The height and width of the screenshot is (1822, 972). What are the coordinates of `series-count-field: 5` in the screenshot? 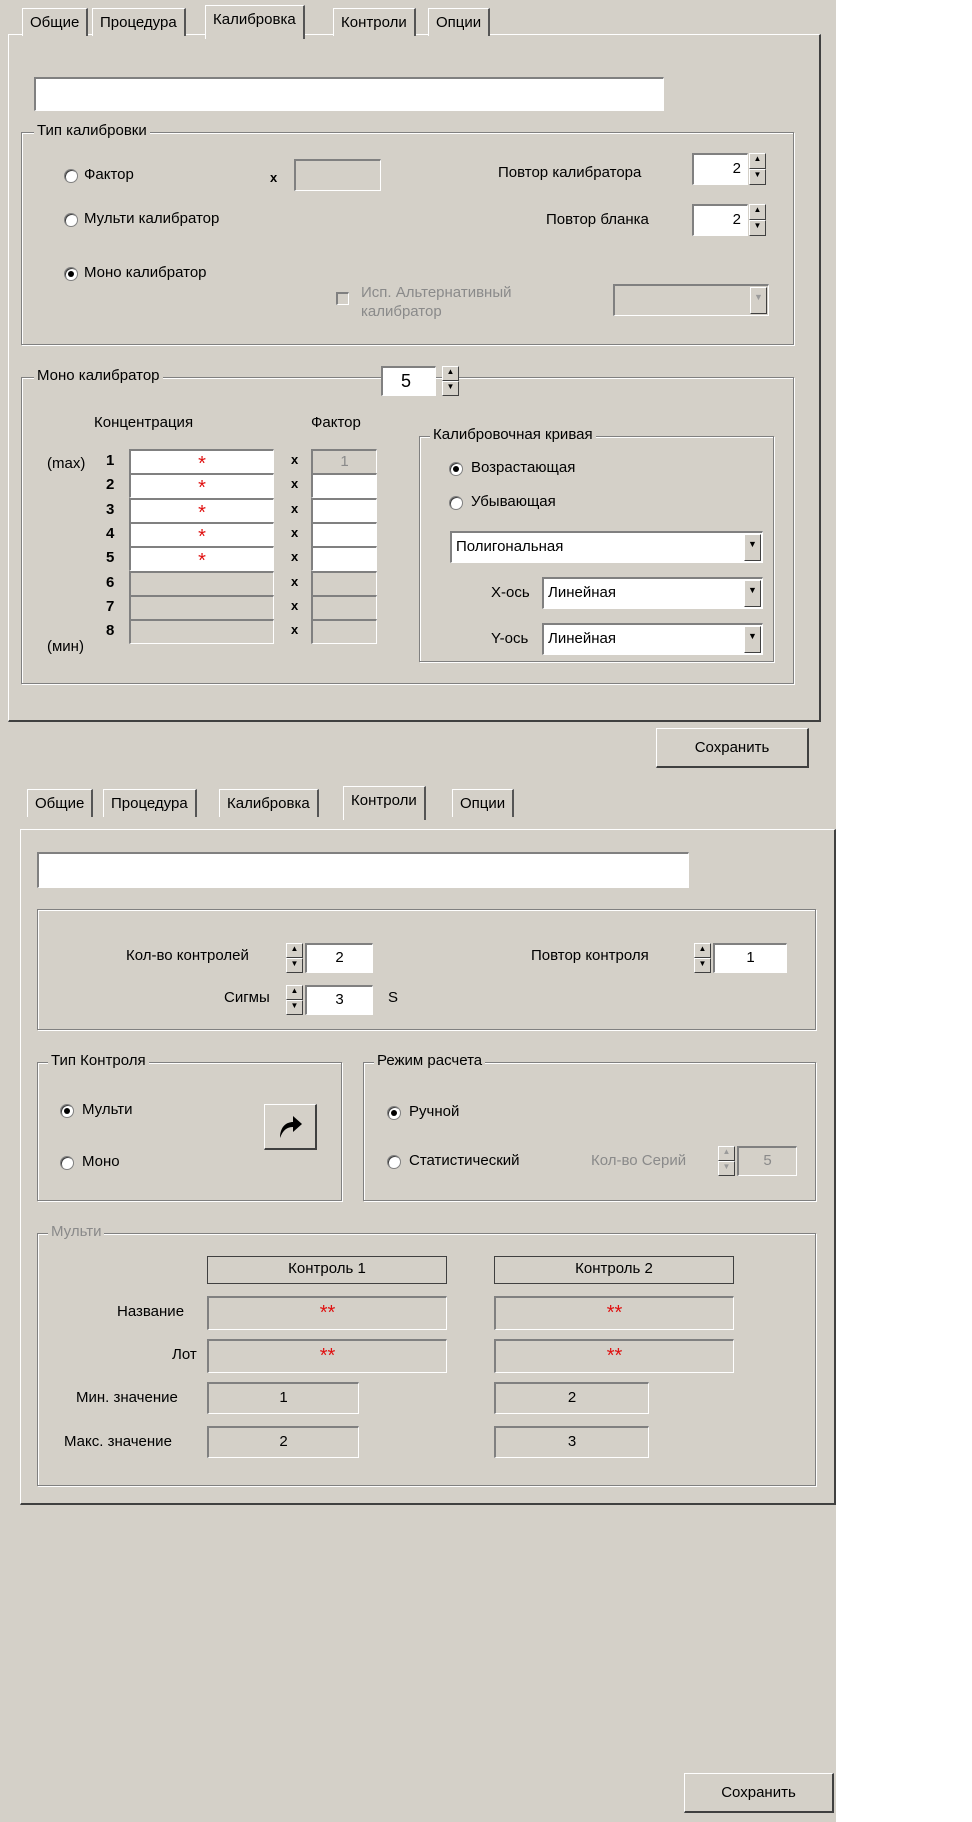 It's located at (767, 1161).